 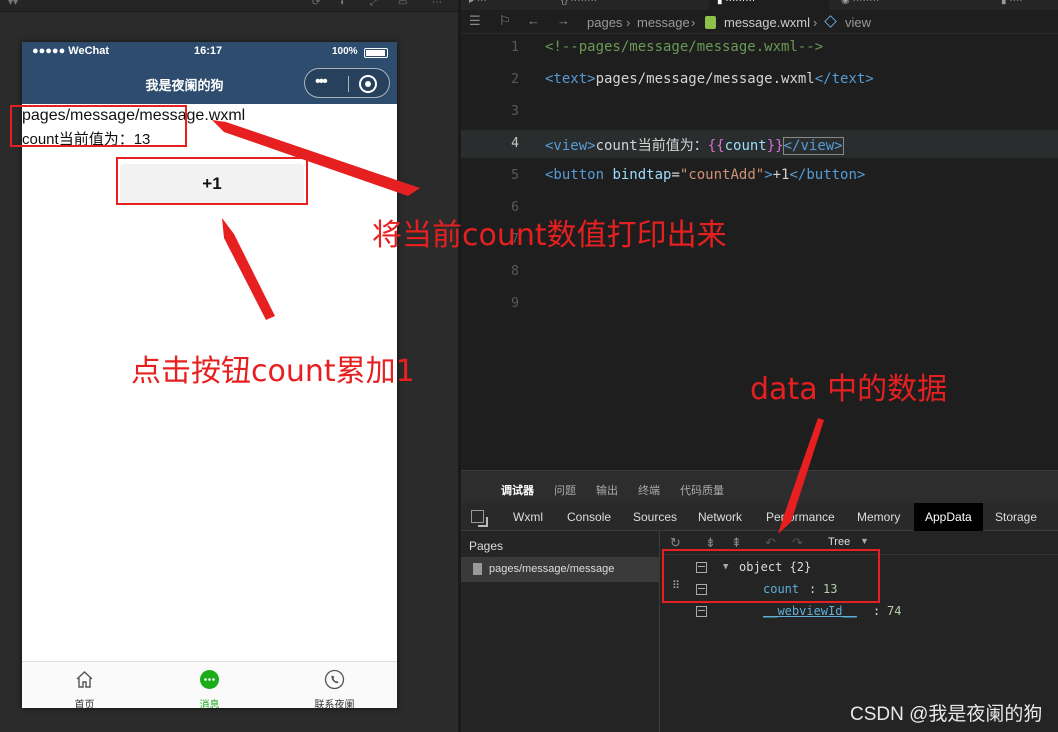 What do you see at coordinates (1012, 5) in the screenshot?
I see `file-tab: ▮ ····` at bounding box center [1012, 5].